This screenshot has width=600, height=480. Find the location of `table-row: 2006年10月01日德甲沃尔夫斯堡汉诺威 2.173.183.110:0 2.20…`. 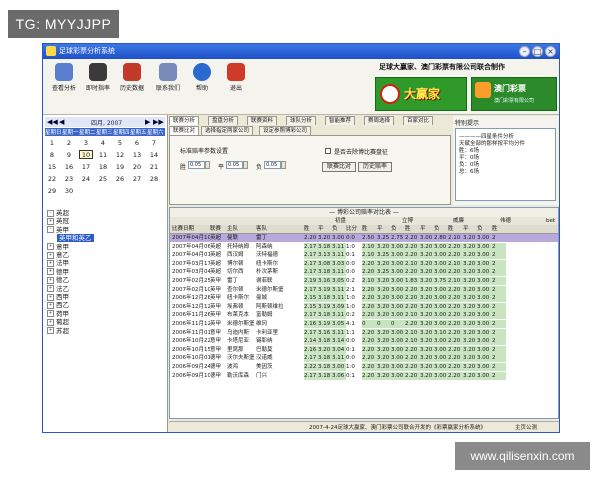

table-row: 2006年10月01日德甲沃尔夫斯堡汉诺威 2.173.183.110:0 2.20… is located at coordinates (364, 358).